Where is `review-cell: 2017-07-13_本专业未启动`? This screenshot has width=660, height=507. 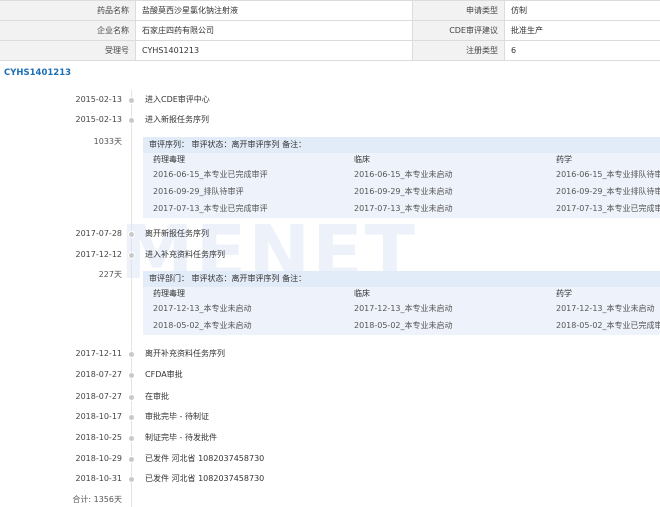
review-cell: 2017-07-13_本专业未启动 is located at coordinates (403, 208).